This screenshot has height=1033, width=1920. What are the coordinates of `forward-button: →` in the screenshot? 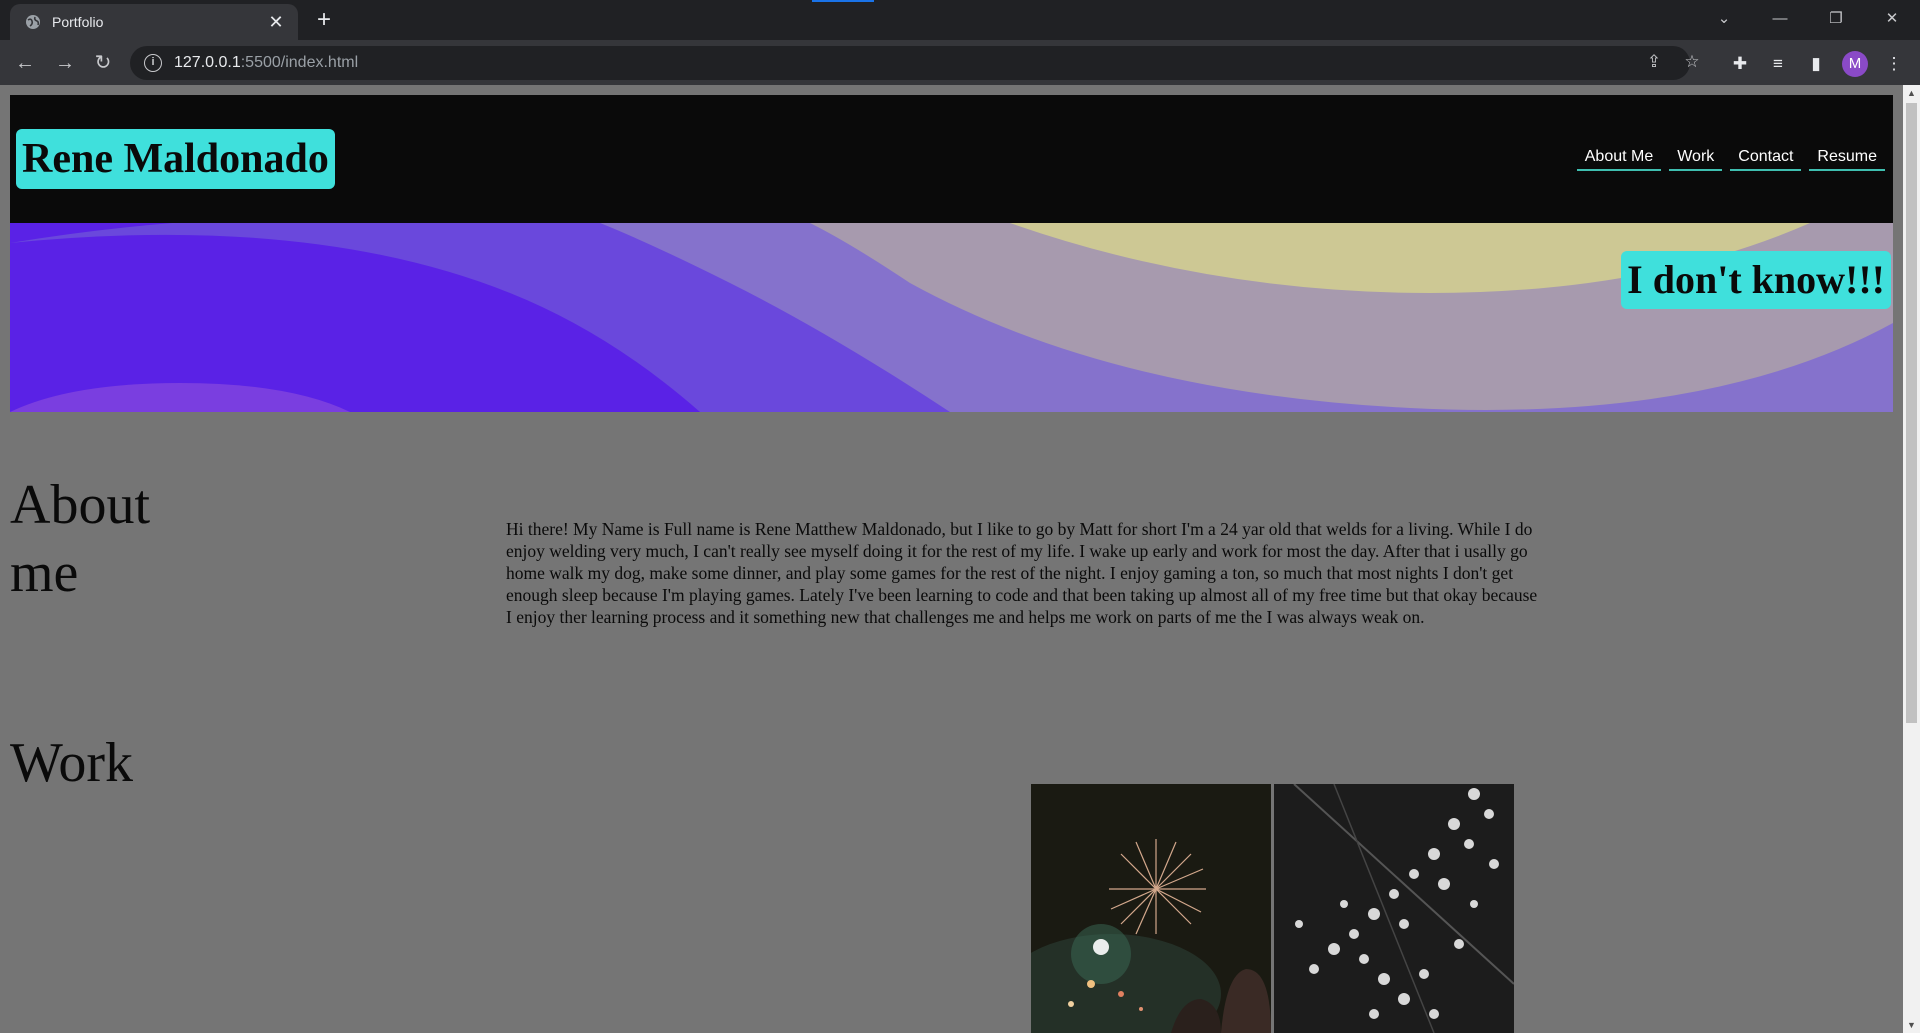 It's located at (65, 63).